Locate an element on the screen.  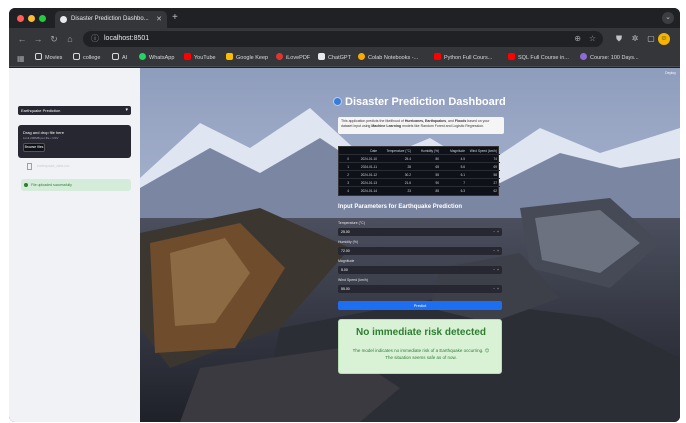
colab-icon is located at coordinates (361, 56).